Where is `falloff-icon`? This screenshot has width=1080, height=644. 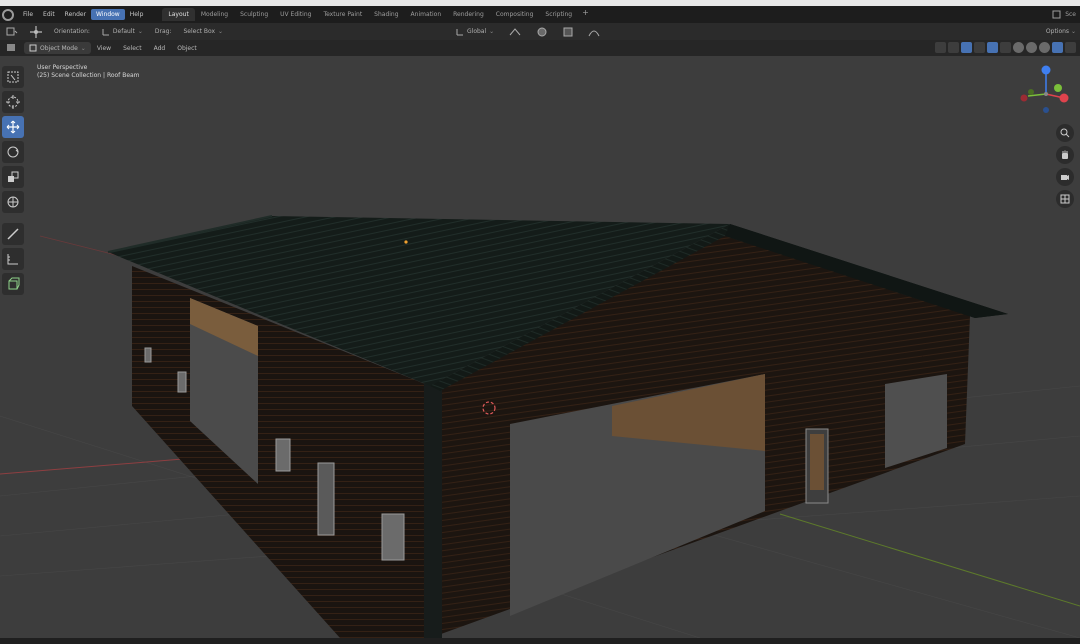
falloff-icon is located at coordinates (594, 32).